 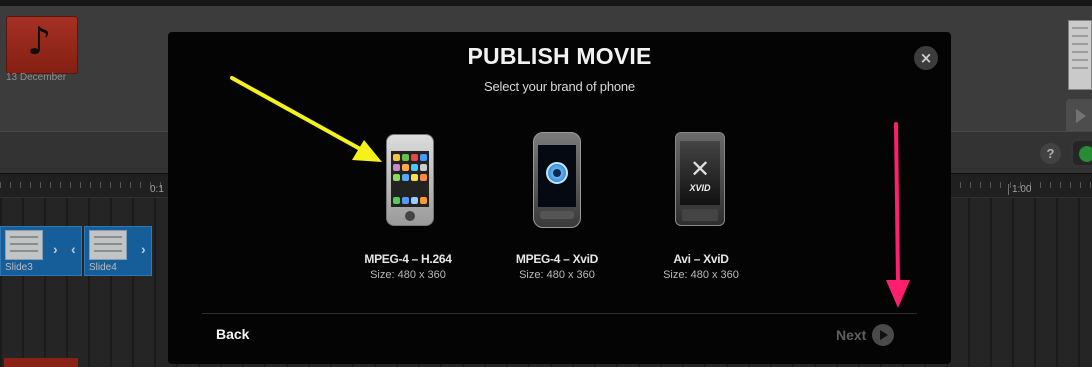 What do you see at coordinates (557, 180) in the screenshot?
I see `quicktime-phone-icon` at bounding box center [557, 180].